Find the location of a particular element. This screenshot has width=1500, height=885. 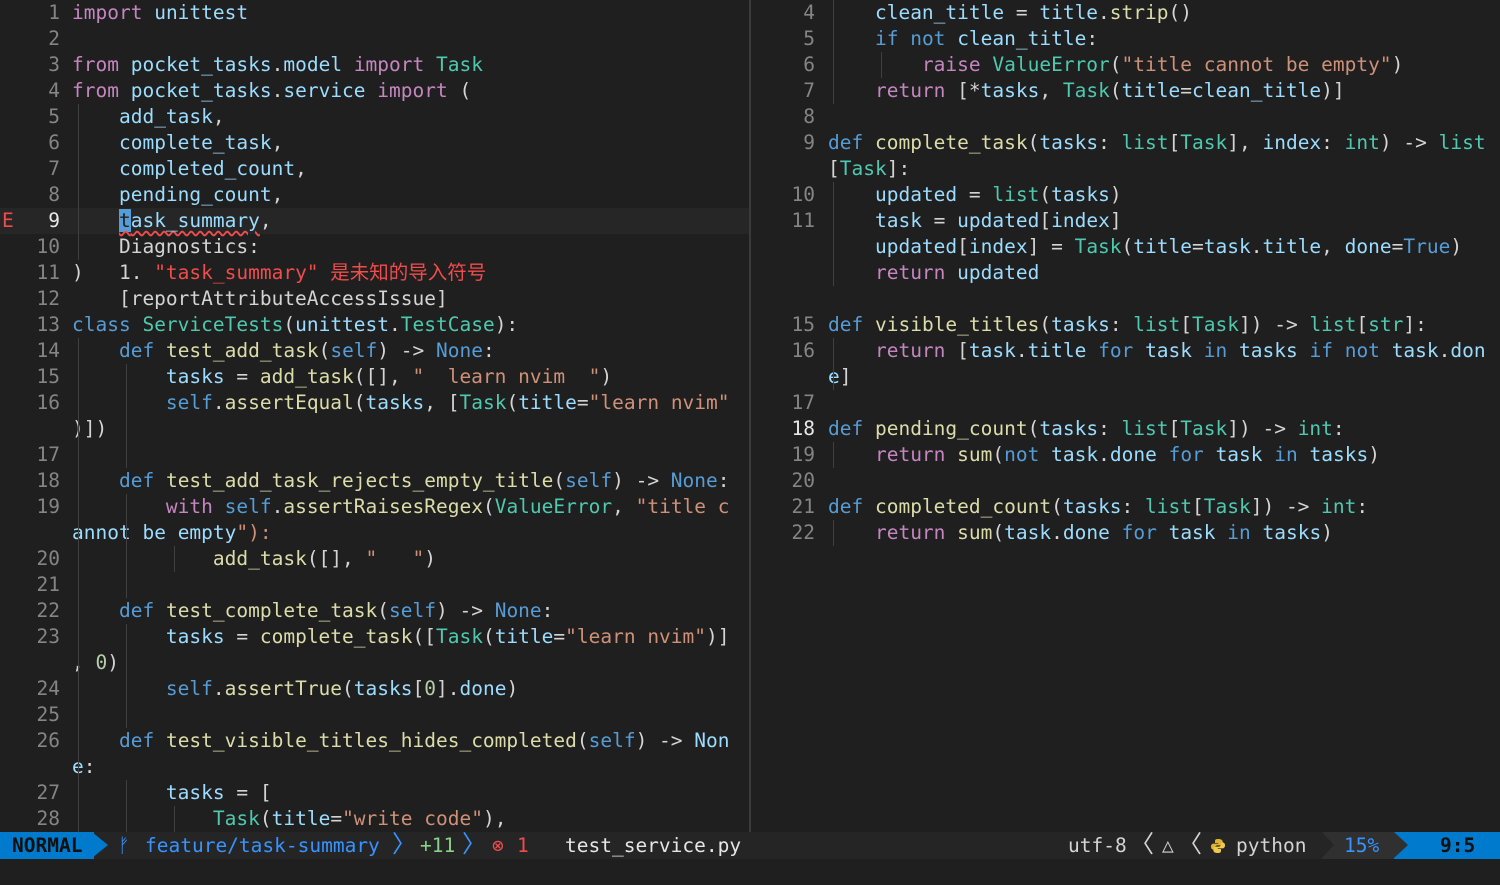

code-line: 1 import unittest is located at coordinates (375, 13).